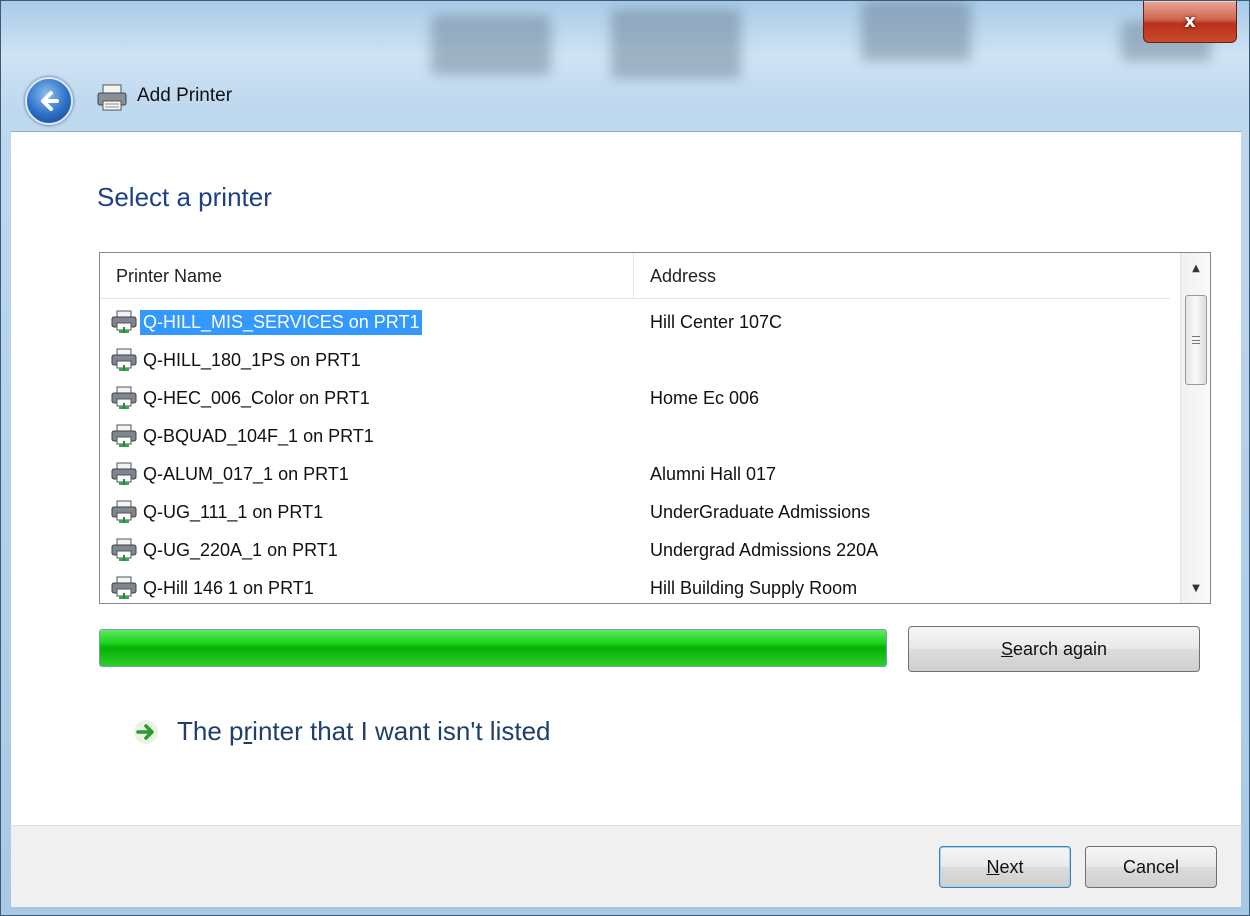 The height and width of the screenshot is (916, 1250). Describe the element at coordinates (228, 587) in the screenshot. I see `printer-name: Q-Hill 146 1 on PRT1` at that location.